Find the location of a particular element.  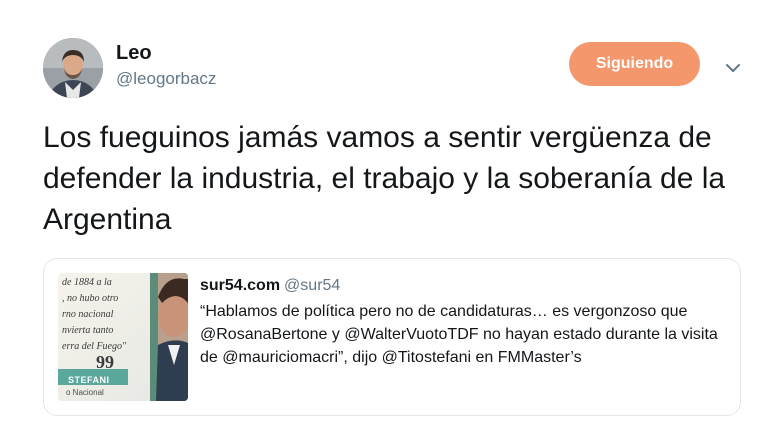

quoted-tweet-handle: @sur54 is located at coordinates (312, 285).